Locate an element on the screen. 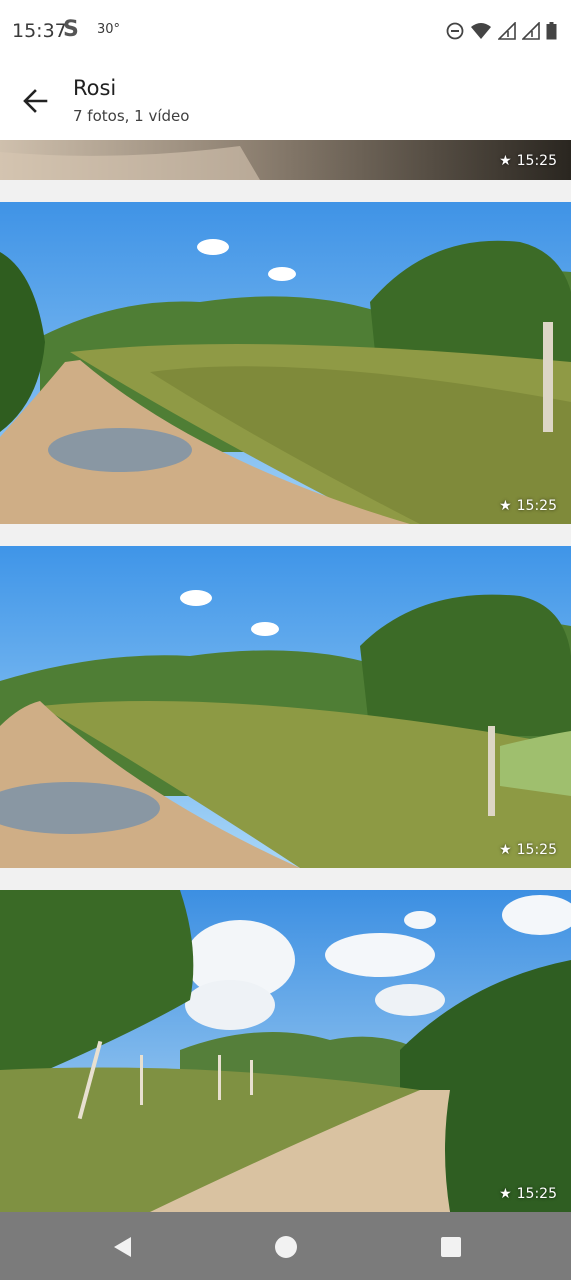 The height and width of the screenshot is (1280, 571). recents-square-icon is located at coordinates (451, 1247).